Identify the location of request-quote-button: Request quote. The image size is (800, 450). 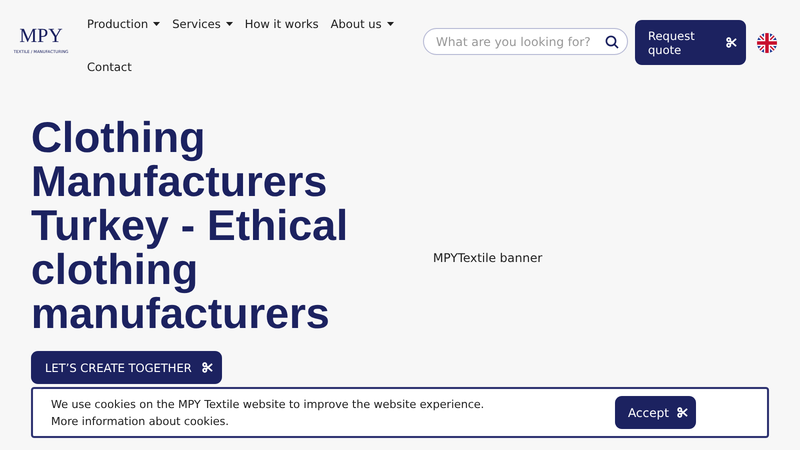
(690, 42).